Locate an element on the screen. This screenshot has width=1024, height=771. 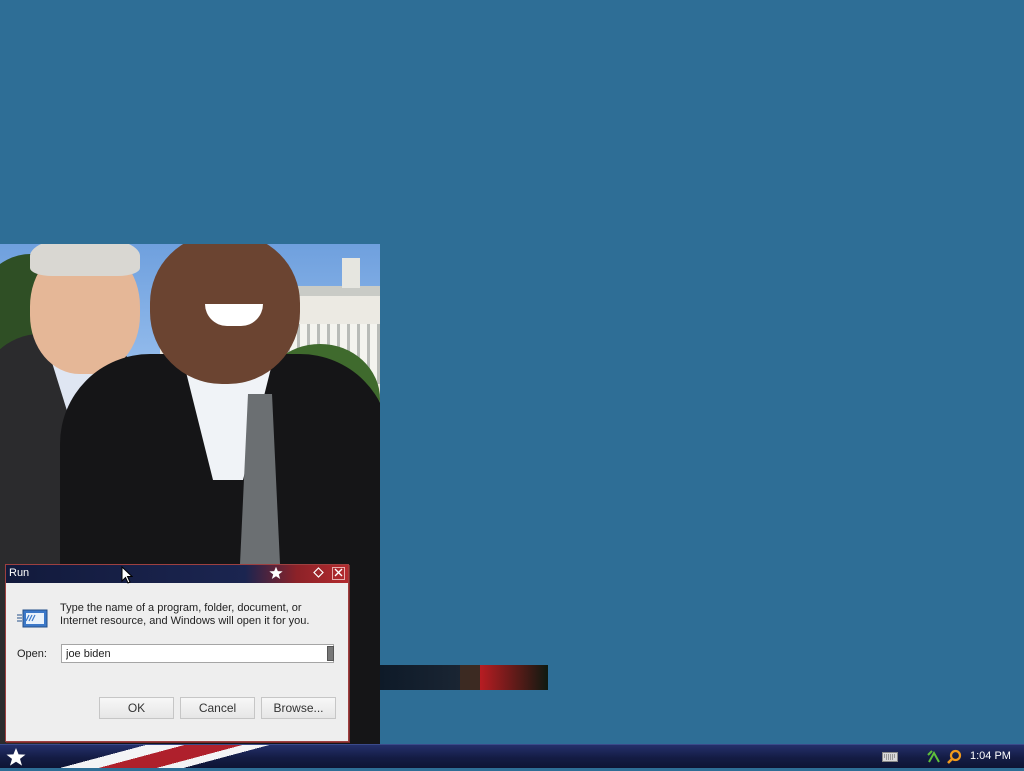
network-icon is located at coordinates (934, 757).